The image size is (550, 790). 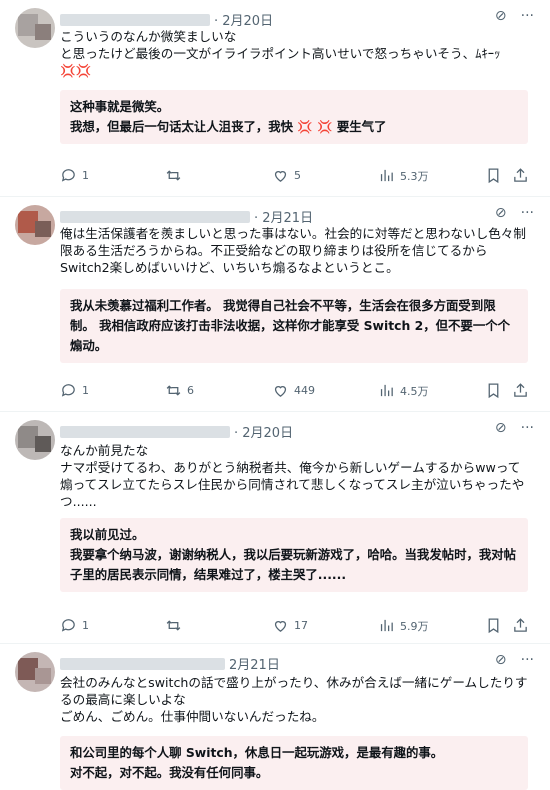 What do you see at coordinates (304, 390) in the screenshot?
I see `like-count: 449` at bounding box center [304, 390].